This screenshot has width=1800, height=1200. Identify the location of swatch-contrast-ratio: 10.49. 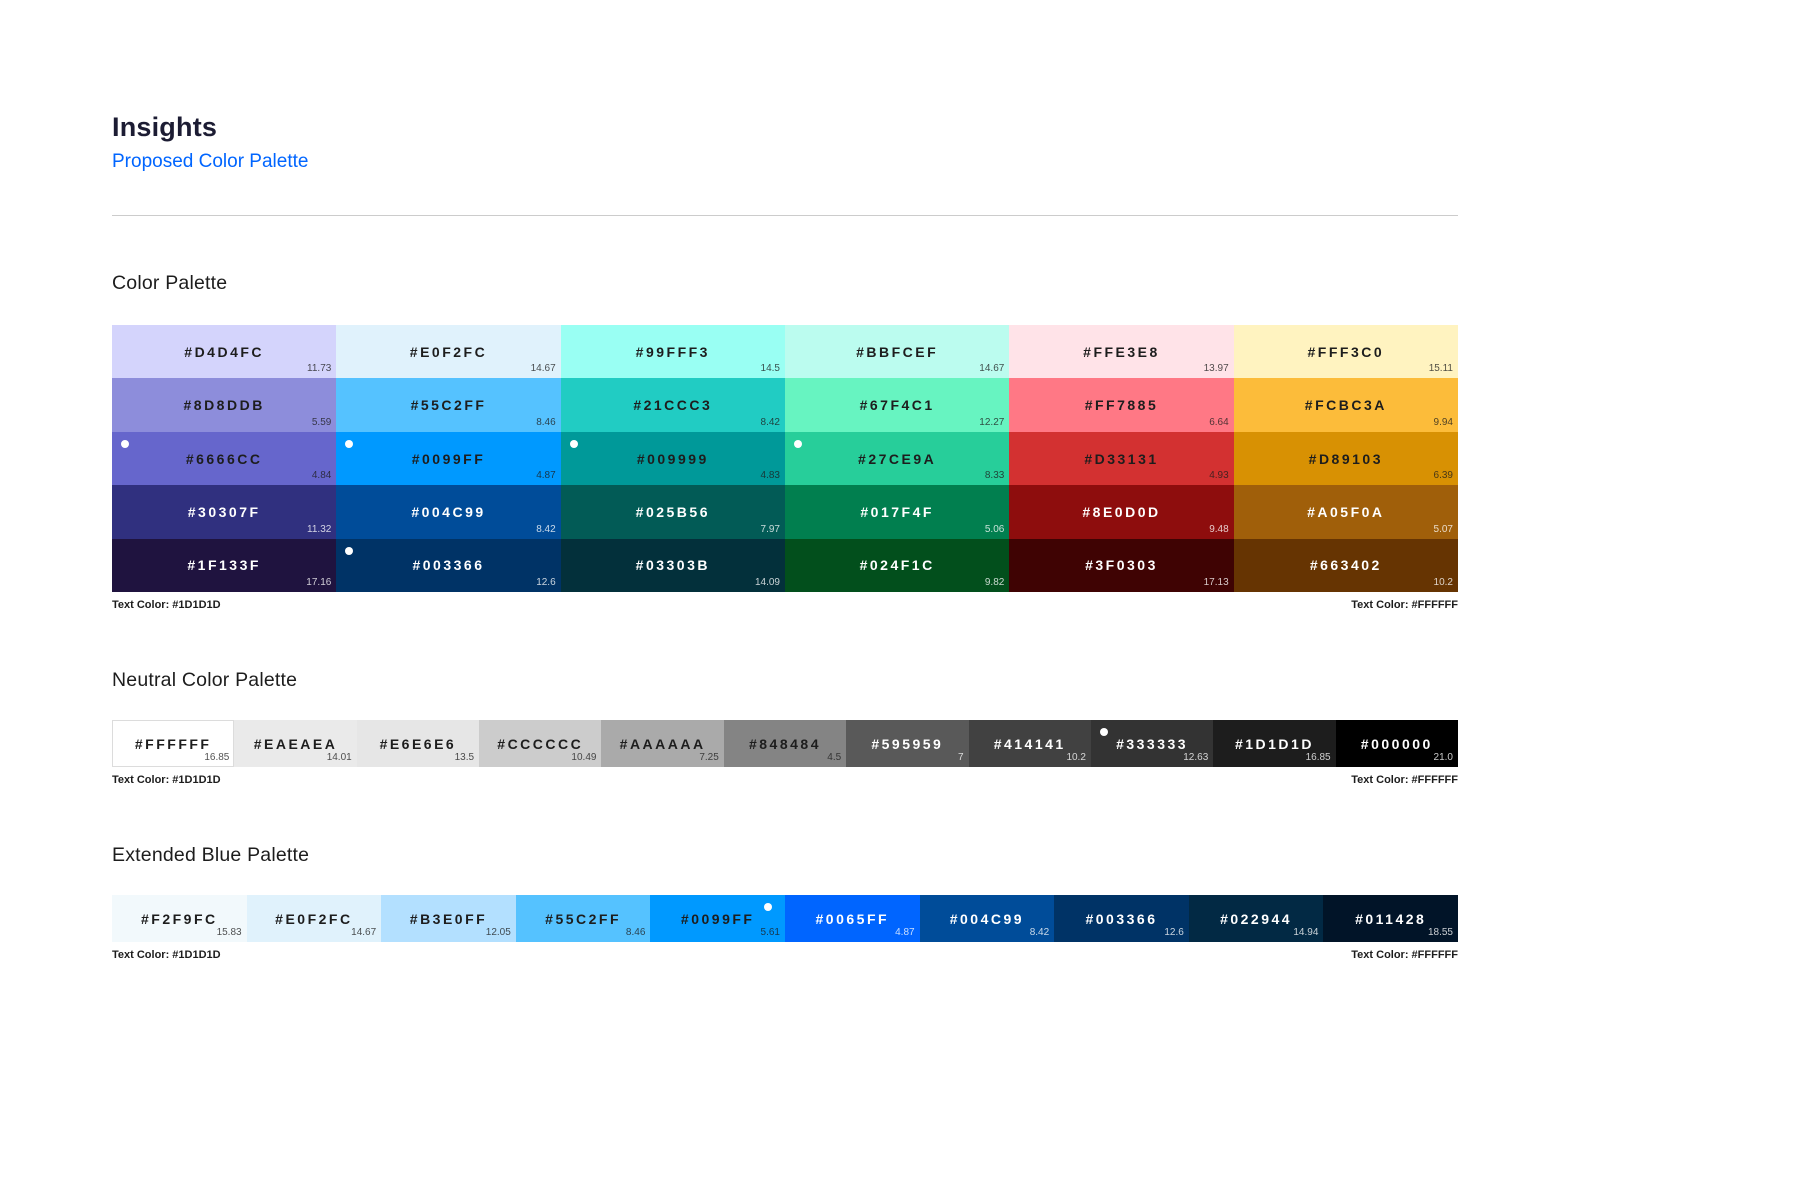
(584, 757).